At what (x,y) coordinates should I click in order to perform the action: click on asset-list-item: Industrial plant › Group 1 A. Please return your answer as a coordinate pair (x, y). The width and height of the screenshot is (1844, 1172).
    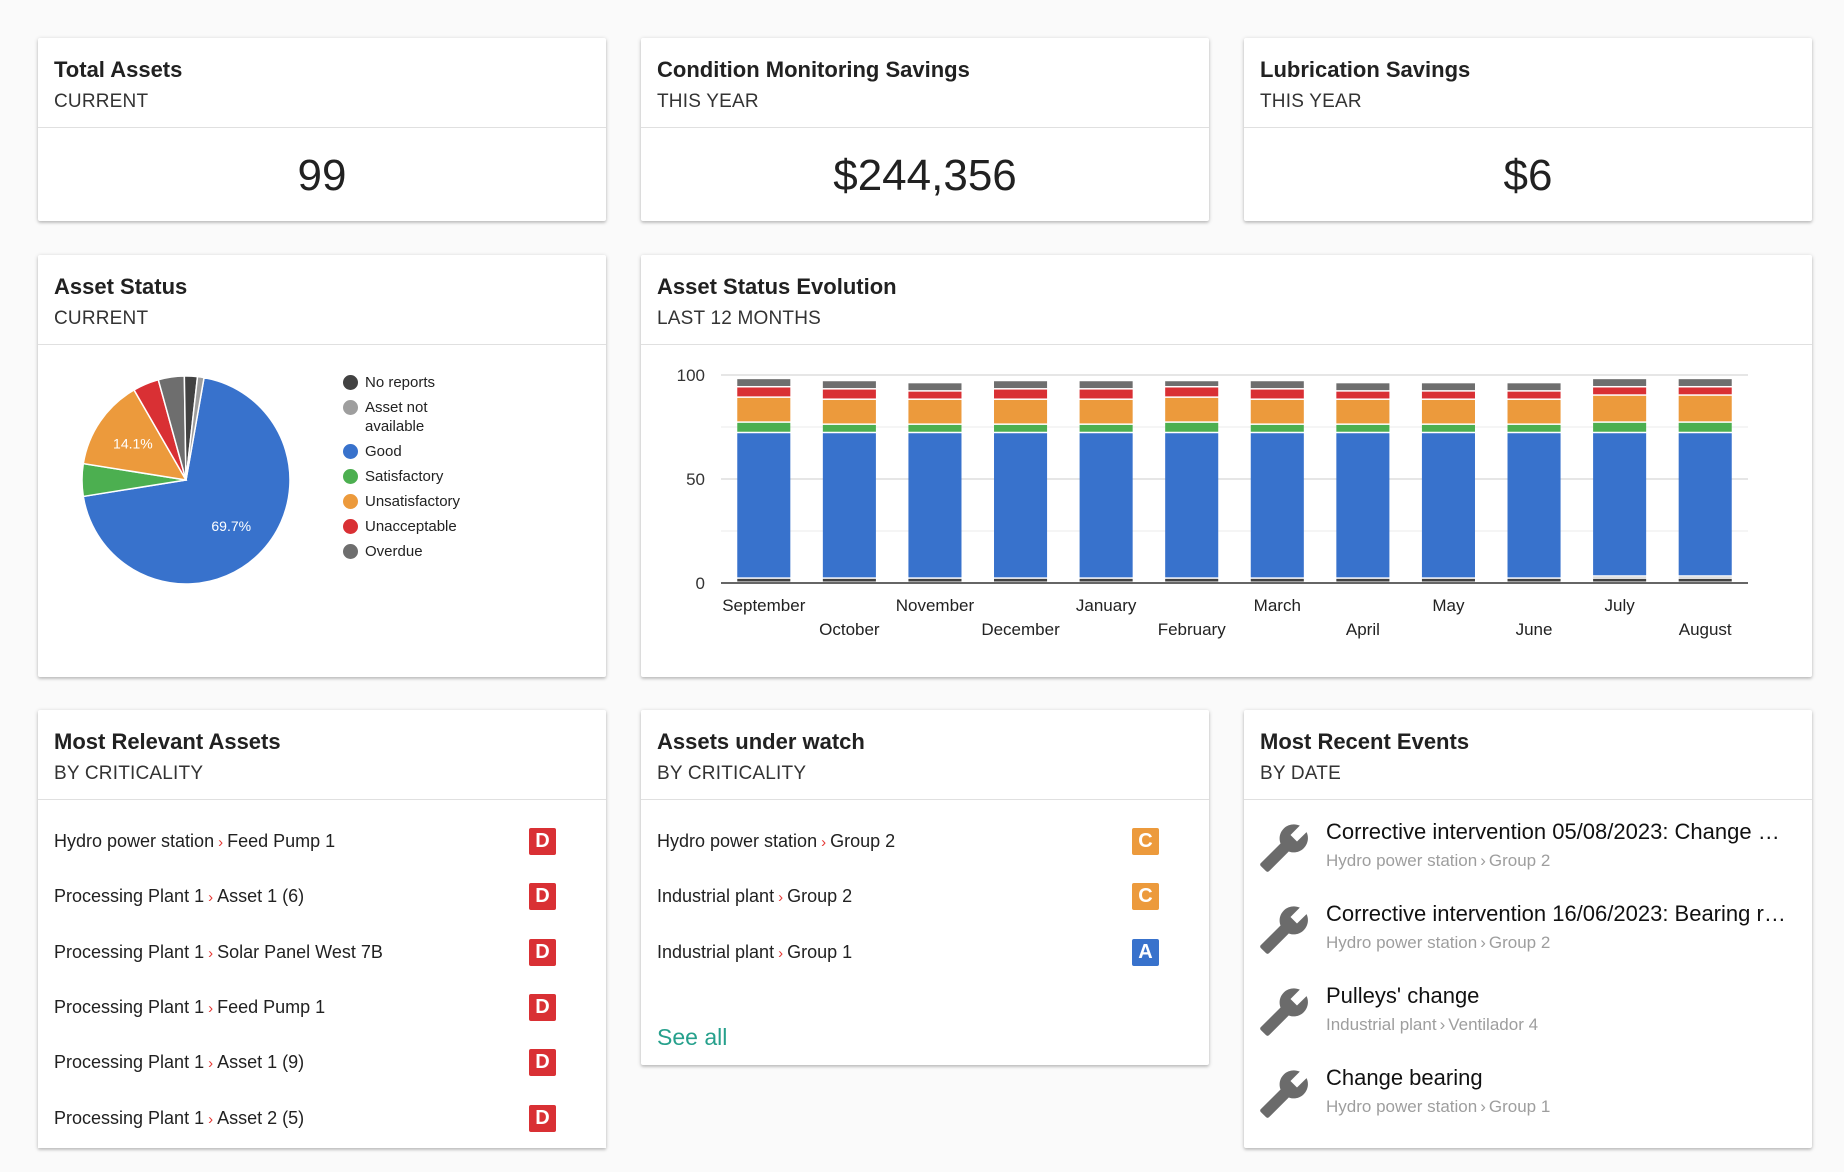
    Looking at the image, I should click on (925, 952).